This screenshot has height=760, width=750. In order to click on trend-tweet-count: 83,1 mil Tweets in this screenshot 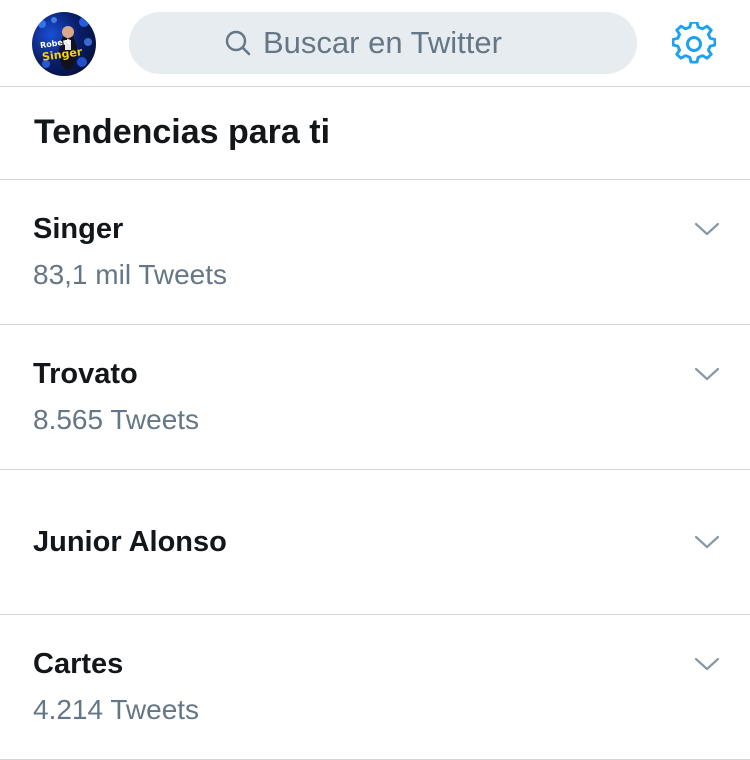, I will do `click(130, 274)`.